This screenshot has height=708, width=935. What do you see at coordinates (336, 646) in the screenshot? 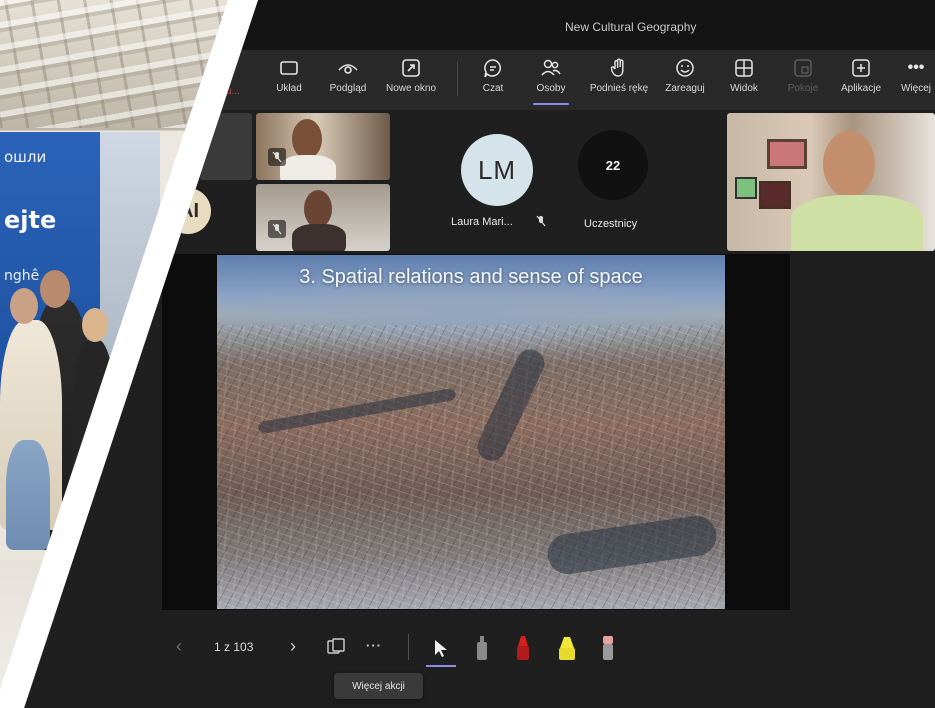
I see `thumbnails-icon` at bounding box center [336, 646].